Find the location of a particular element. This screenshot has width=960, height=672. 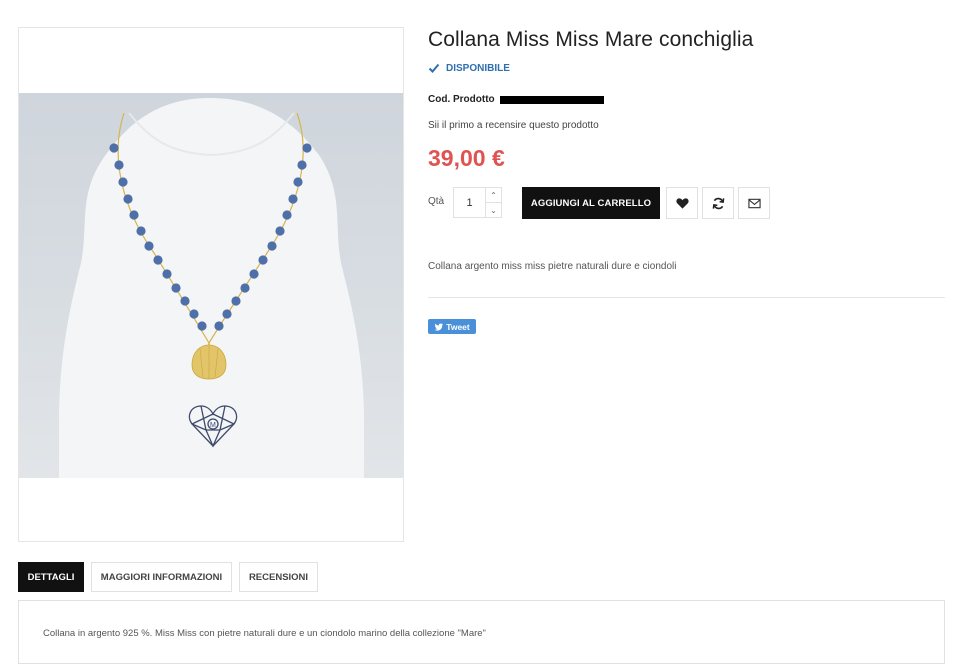

product-title: Collana Miss Miss Mare conchiglia is located at coordinates (591, 39).